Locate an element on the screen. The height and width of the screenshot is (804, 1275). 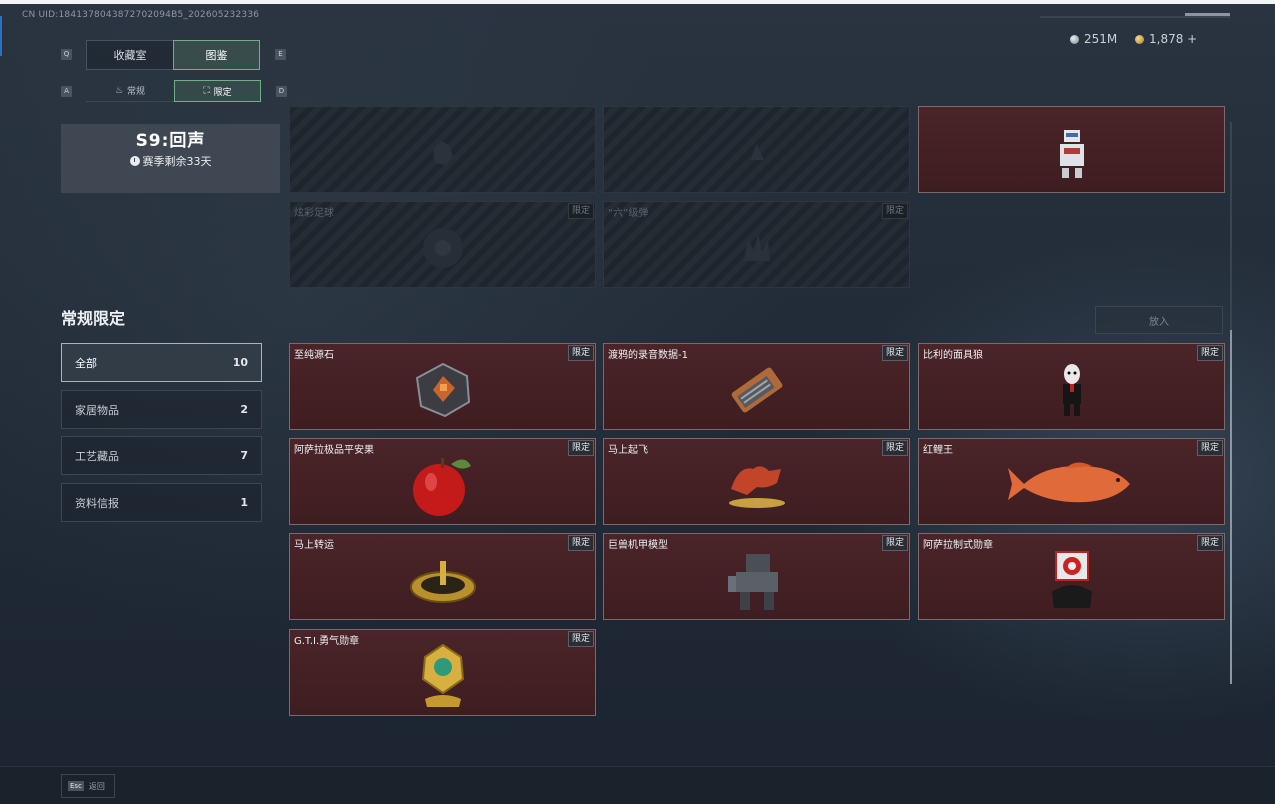
collection-item-card: 阿萨拉制式勋章 限定 is located at coordinates (1071, 576).